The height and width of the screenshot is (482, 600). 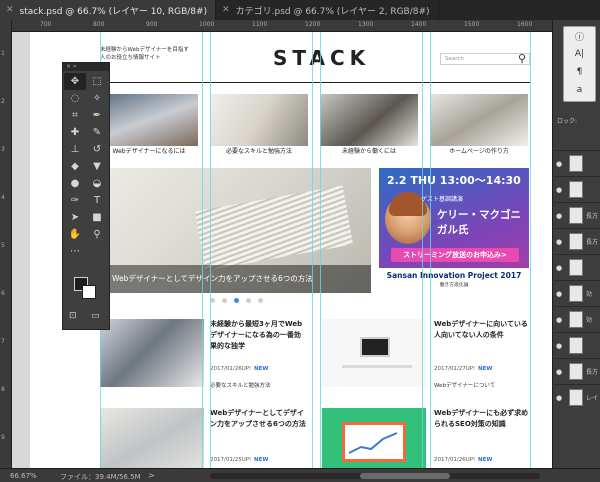 I want to click on tab-stack-psd: ✕ stack.psd @ 66.7% (レイヤー 10, RGB/8#), so click(x=108, y=10).